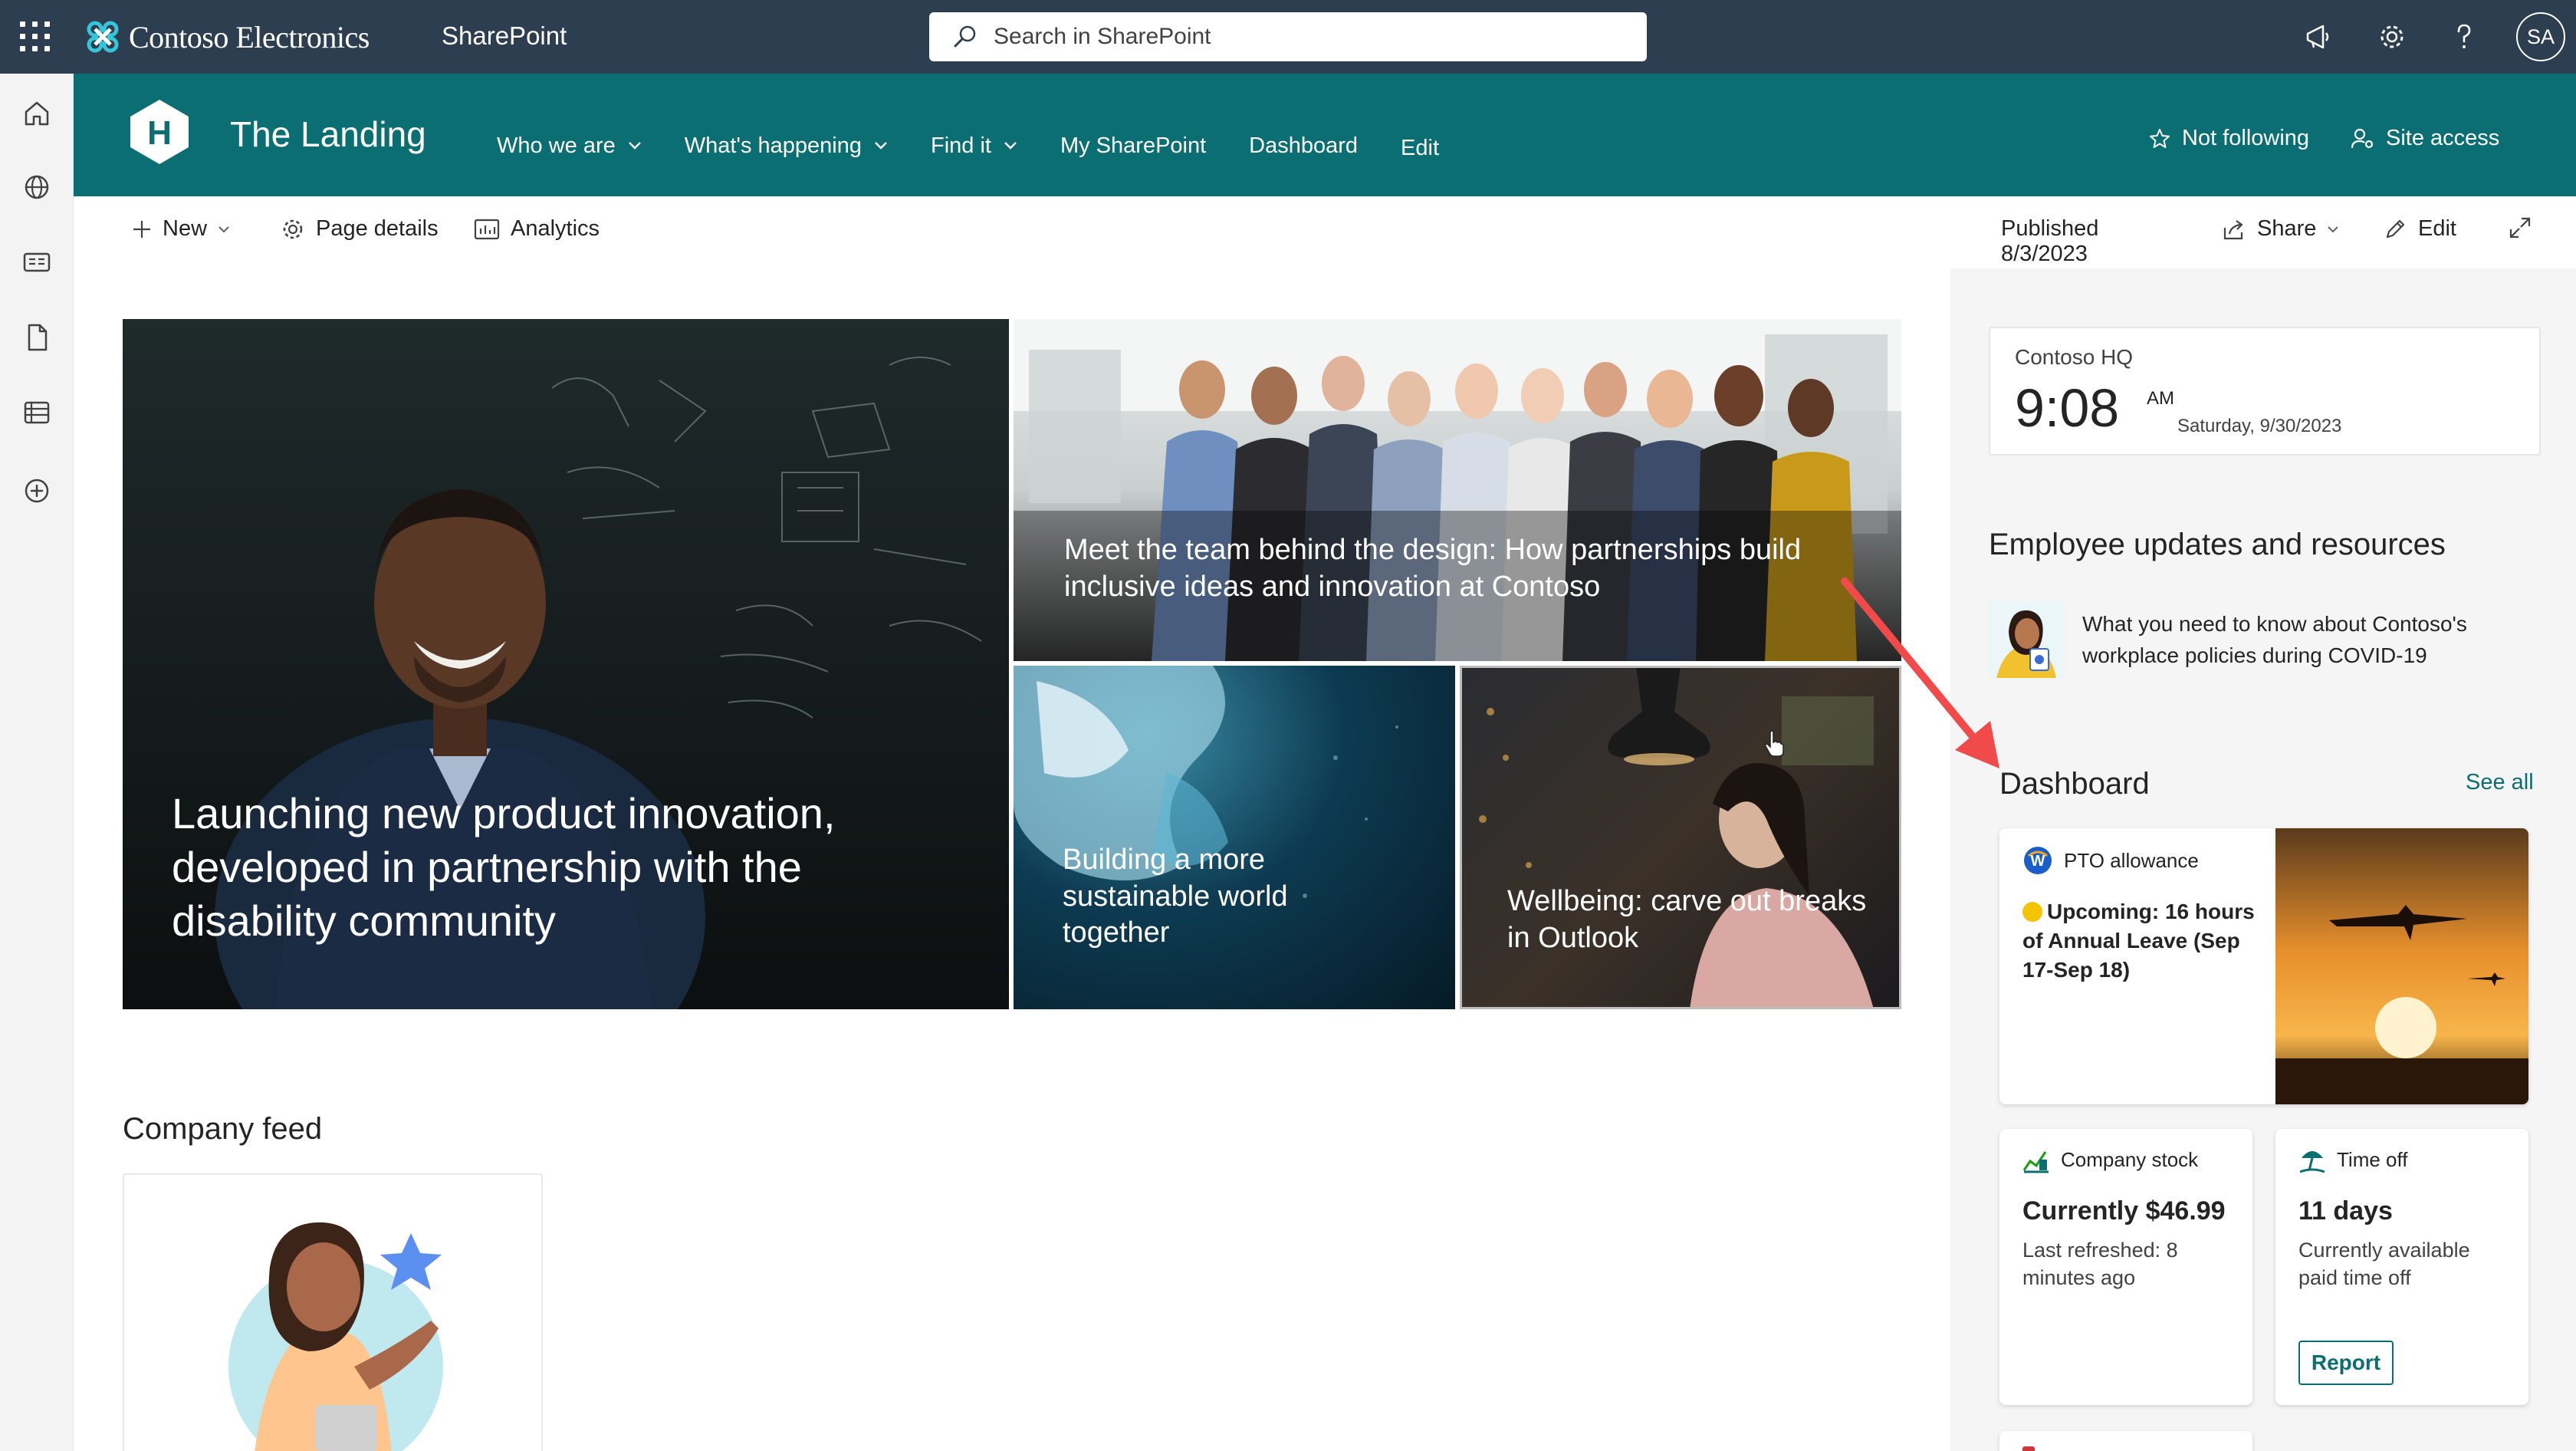  What do you see at coordinates (2032, 912) in the screenshot?
I see `status-dot-icon` at bounding box center [2032, 912].